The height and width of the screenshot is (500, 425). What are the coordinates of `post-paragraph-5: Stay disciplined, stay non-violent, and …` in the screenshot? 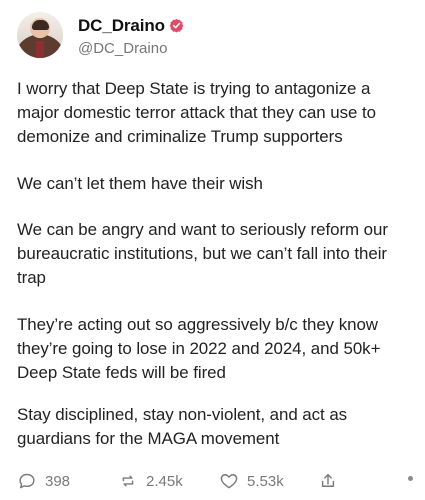 It's located at (182, 426).